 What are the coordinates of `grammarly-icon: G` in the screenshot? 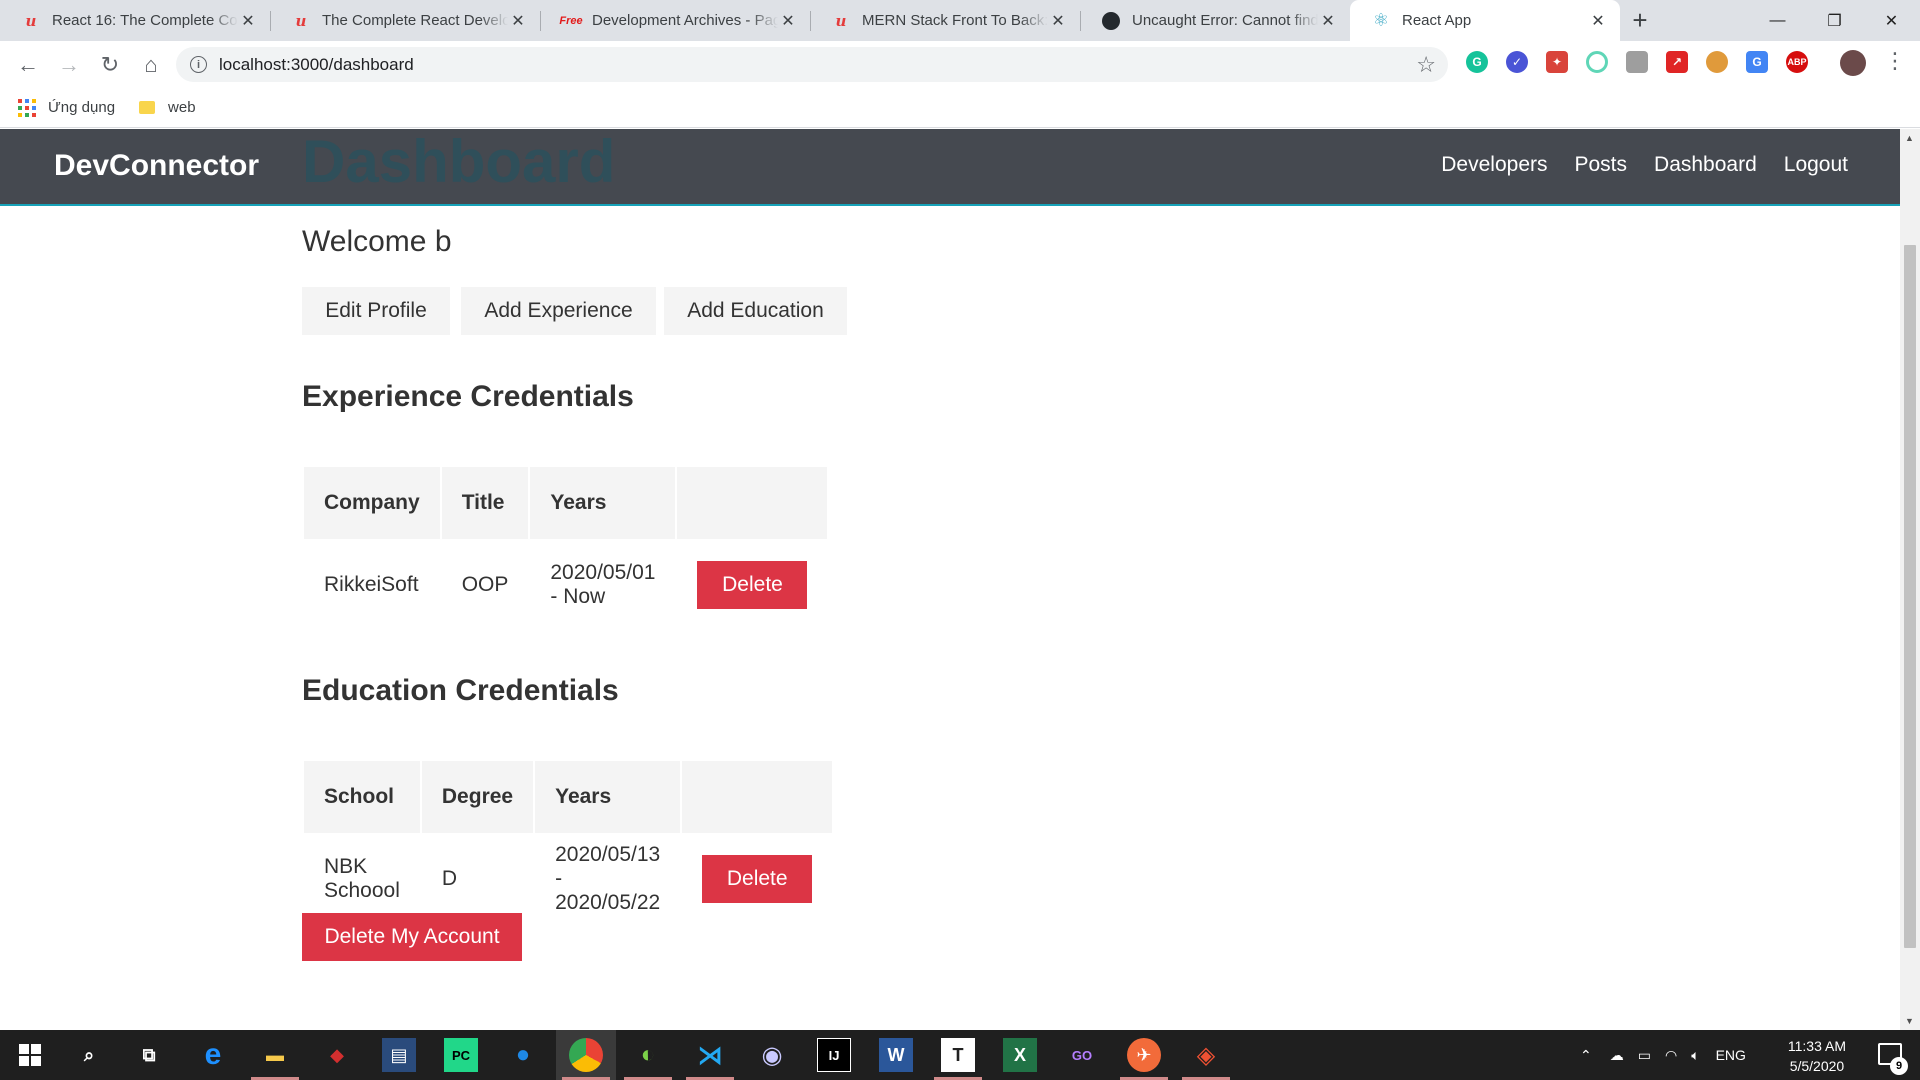 It's located at (1477, 62).